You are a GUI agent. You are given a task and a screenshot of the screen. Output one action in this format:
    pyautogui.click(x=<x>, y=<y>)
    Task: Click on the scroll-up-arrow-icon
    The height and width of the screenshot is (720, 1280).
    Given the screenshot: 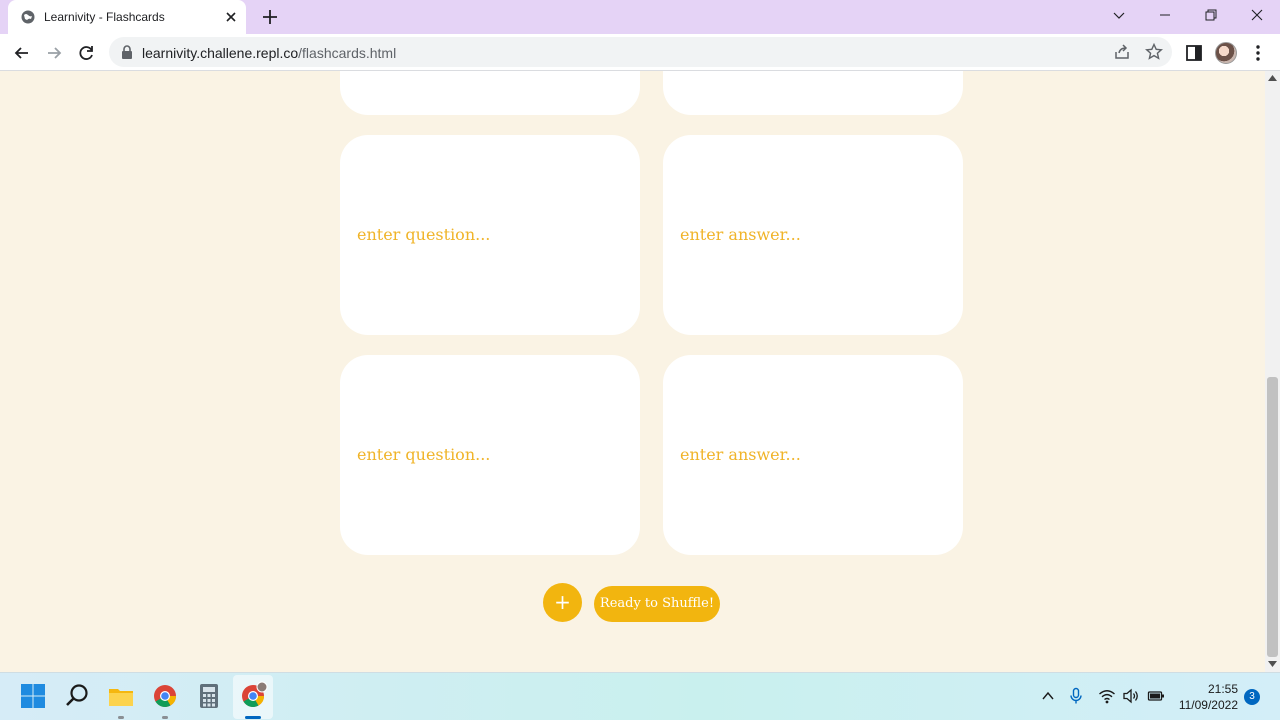 What is the action you would take?
    pyautogui.click(x=1272, y=78)
    